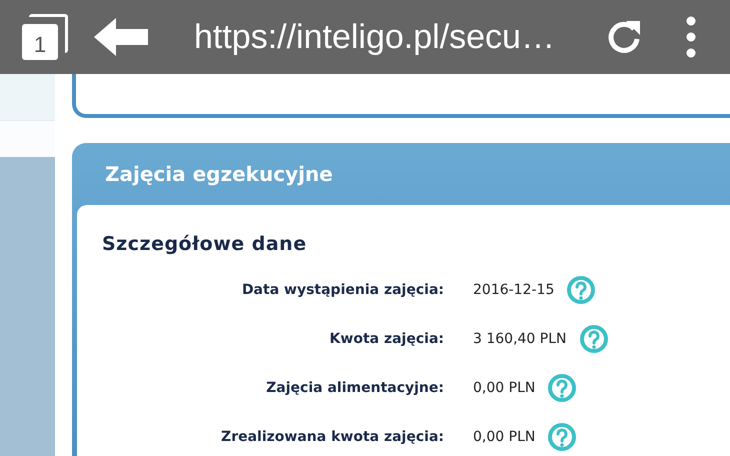 The image size is (730, 456). I want to click on field-label: Zajęcia alimentacyjne:, so click(354, 388).